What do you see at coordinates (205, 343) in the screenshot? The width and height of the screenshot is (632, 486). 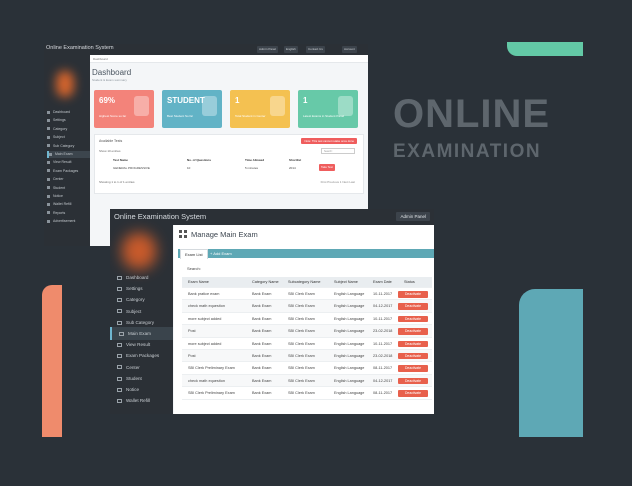 I see `table-cell: more subject added` at bounding box center [205, 343].